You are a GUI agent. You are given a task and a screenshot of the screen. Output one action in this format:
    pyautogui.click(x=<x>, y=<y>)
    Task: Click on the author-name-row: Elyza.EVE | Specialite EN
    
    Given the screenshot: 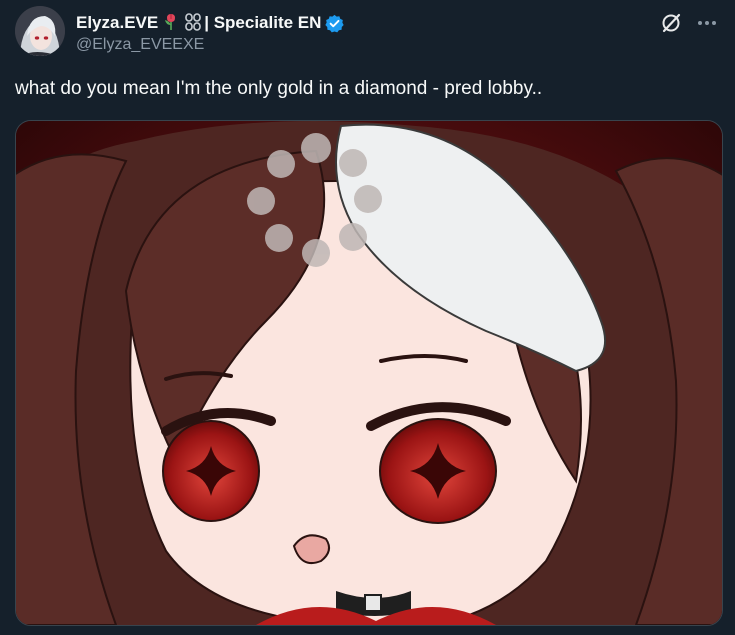 What is the action you would take?
    pyautogui.click(x=210, y=23)
    